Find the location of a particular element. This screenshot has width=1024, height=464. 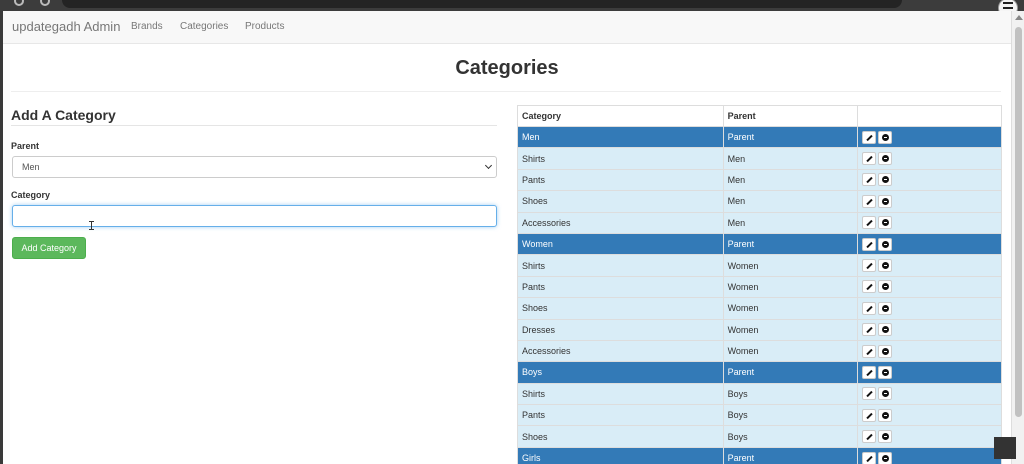

table-row: Shirts Women is located at coordinates (759, 265).